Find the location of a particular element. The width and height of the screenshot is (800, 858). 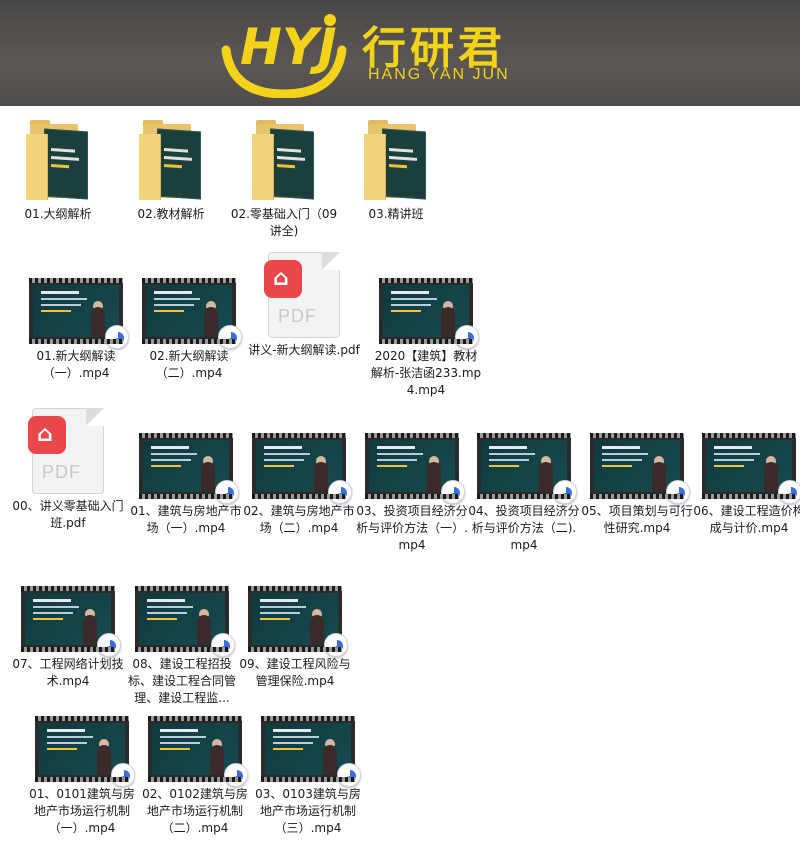

file-label: 09、建设工程风险与管理保险.mp4 is located at coordinates (295, 672).